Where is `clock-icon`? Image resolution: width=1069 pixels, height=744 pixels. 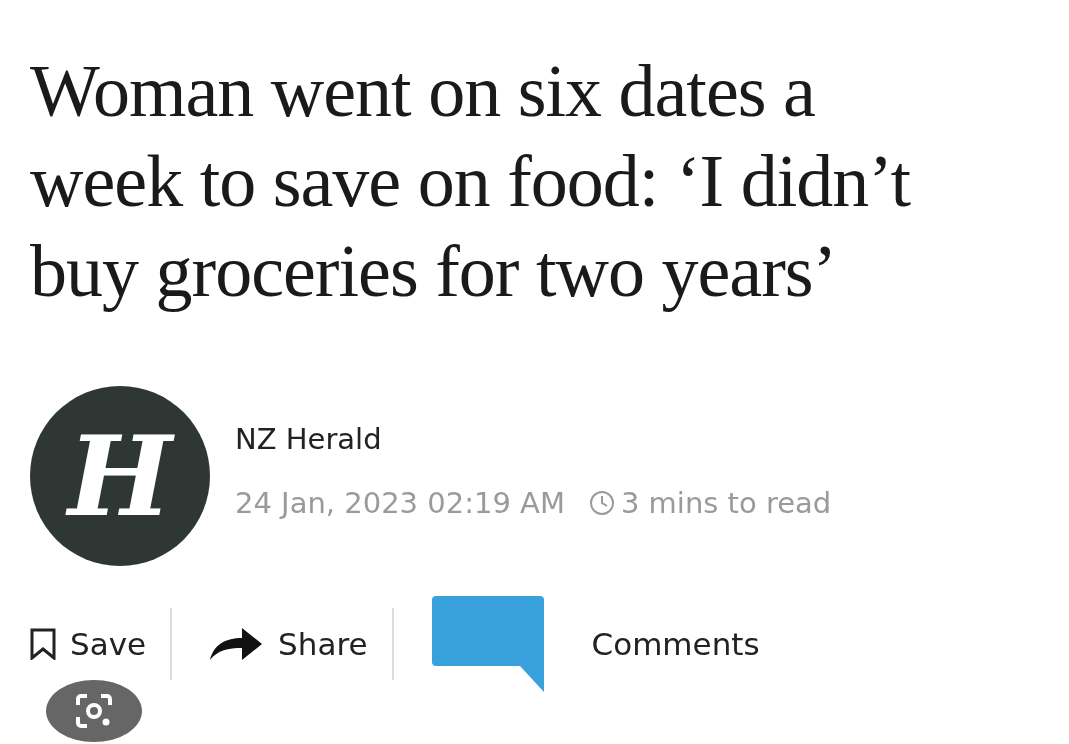 clock-icon is located at coordinates (601, 503).